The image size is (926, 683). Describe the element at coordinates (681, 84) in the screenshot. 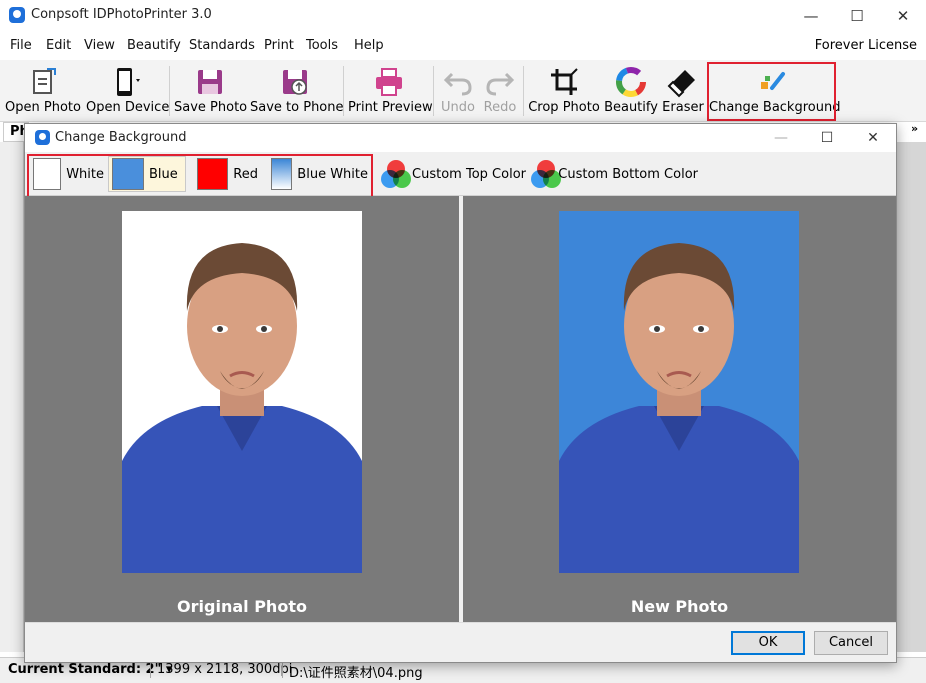

I see `eraser-icon` at that location.